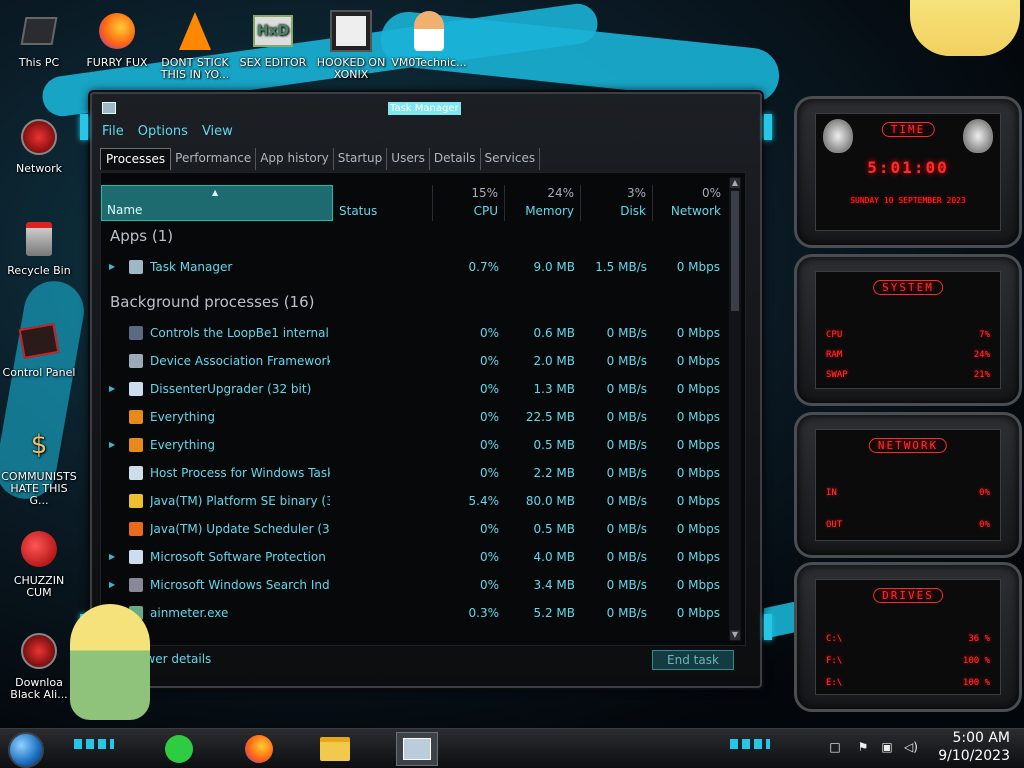 Image resolution: width=1024 pixels, height=768 pixels. I want to click on tab-app-history: App history, so click(295, 159).